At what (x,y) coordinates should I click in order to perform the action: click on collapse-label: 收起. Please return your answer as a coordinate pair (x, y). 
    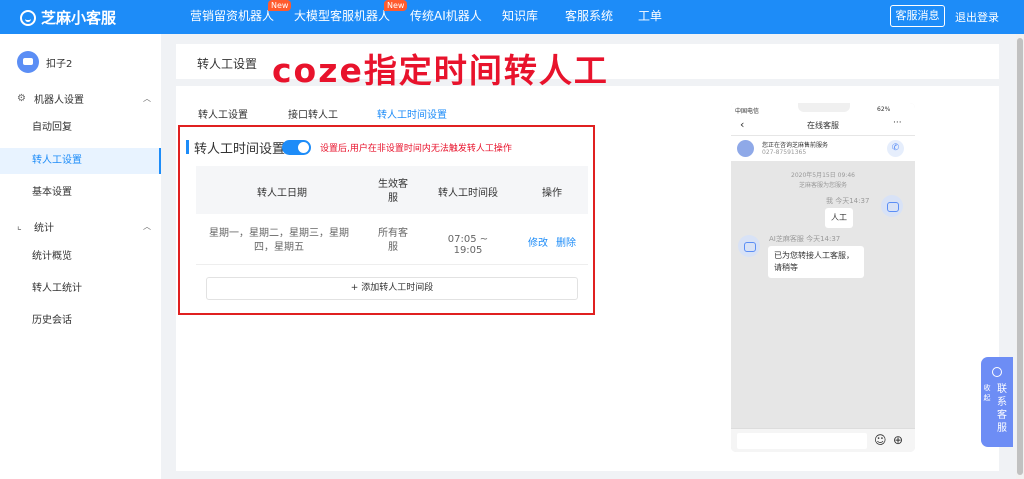
    Looking at the image, I should click on (987, 393).